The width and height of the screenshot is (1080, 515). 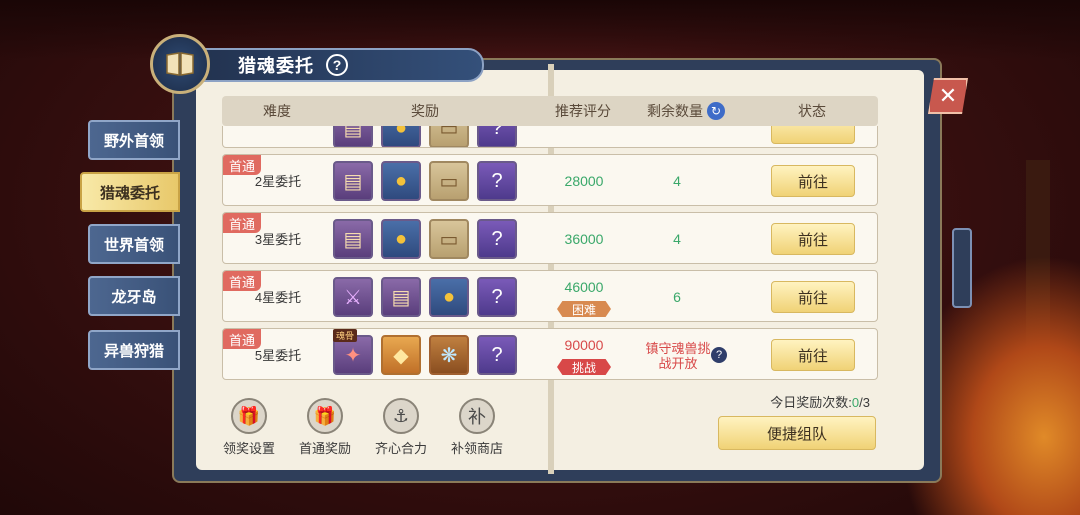 What do you see at coordinates (584, 181) in the screenshot?
I see `recommended-score: 28000` at bounding box center [584, 181].